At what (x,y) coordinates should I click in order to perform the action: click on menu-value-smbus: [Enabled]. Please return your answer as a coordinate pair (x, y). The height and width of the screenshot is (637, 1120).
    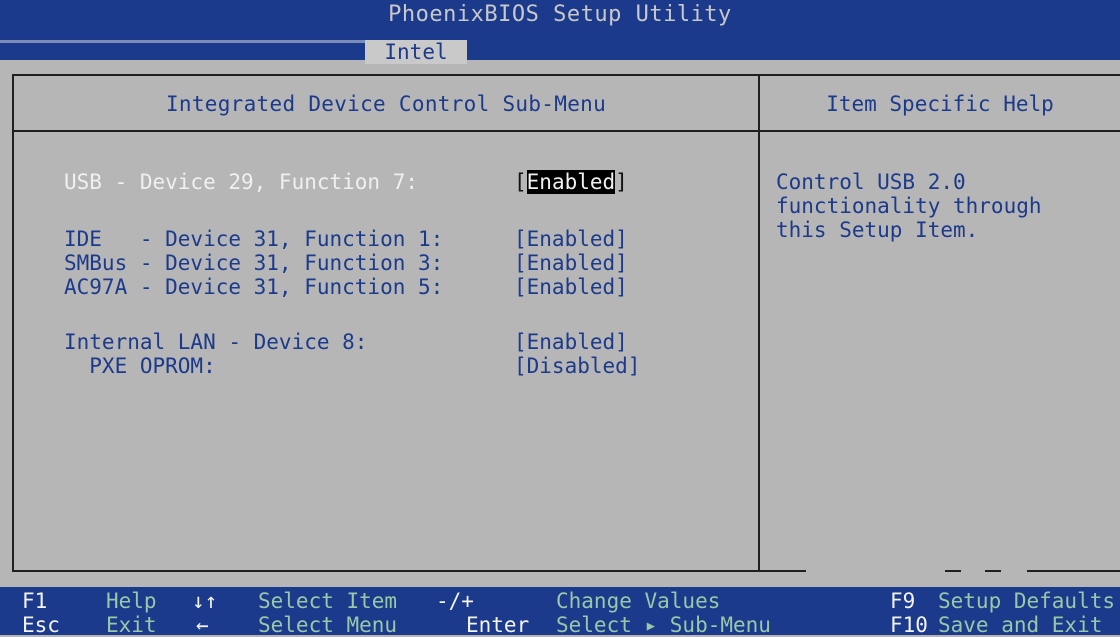
    Looking at the image, I should click on (571, 263).